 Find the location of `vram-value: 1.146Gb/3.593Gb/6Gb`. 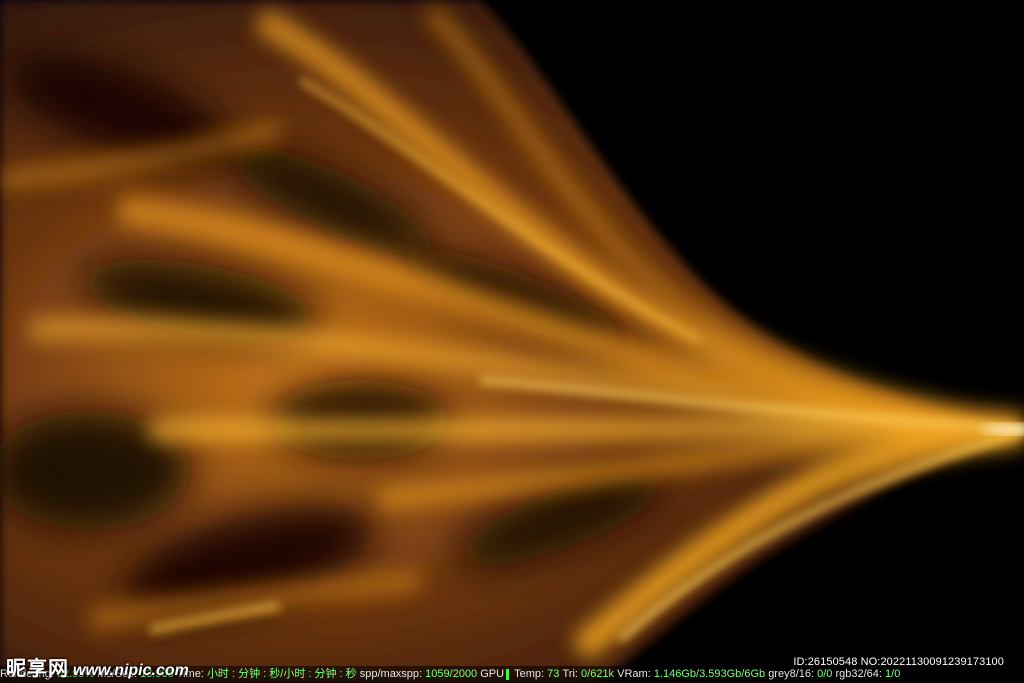

vram-value: 1.146Gb/3.593Gb/6Gb is located at coordinates (709, 674).